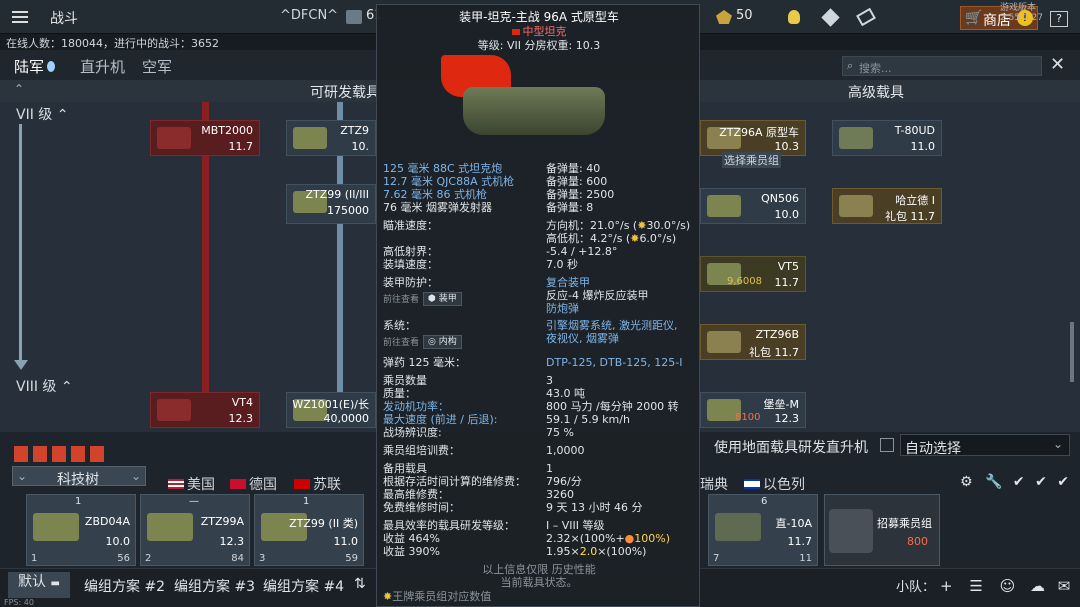 Image resolution: width=1080 pixels, height=607 pixels. I want to click on nation-ussr: 苏联, so click(317, 484).